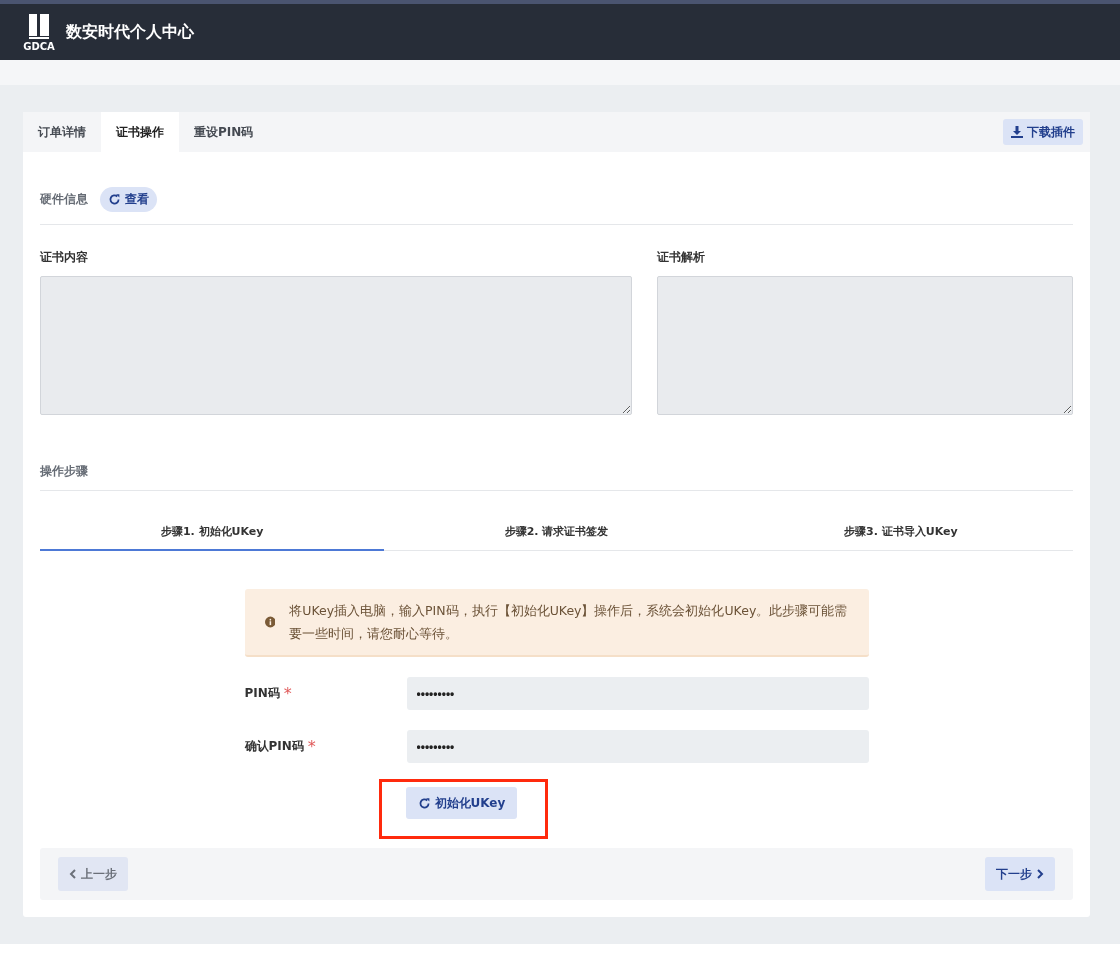 The width and height of the screenshot is (1120, 954). Describe the element at coordinates (262, 693) in the screenshot. I see `field-label: PIN码` at that location.